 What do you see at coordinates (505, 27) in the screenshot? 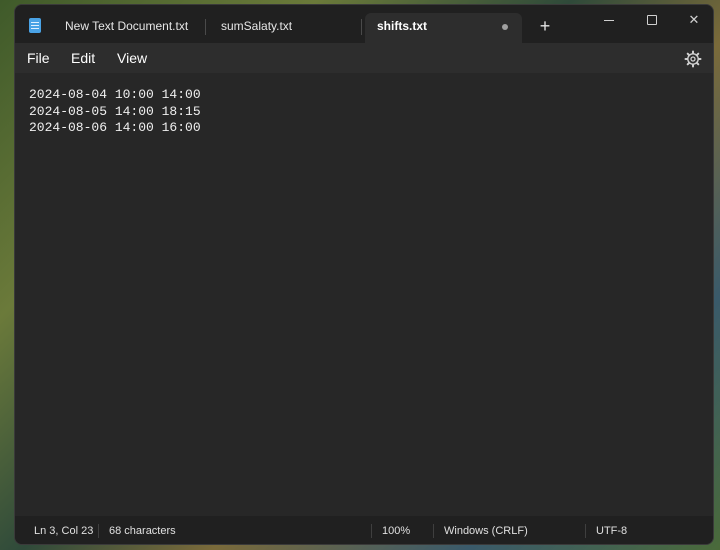
I see `unsaved-dot-icon` at bounding box center [505, 27].